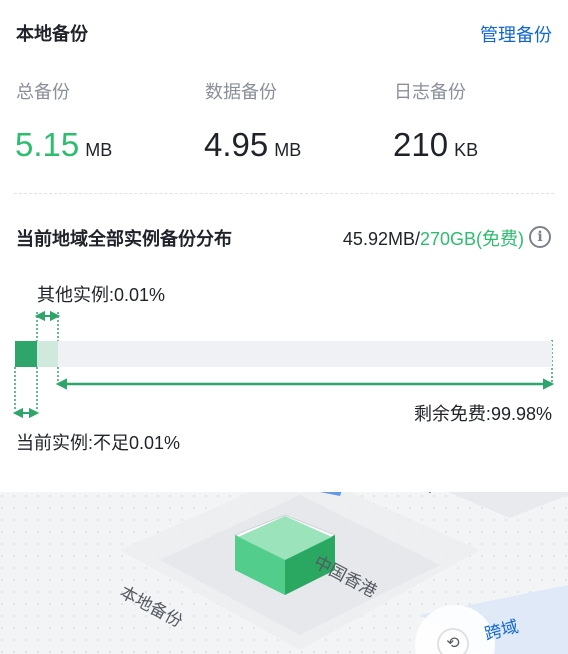 The image size is (568, 654). Describe the element at coordinates (47, 144) in the screenshot. I see `total-backup-value: 5.15` at that location.